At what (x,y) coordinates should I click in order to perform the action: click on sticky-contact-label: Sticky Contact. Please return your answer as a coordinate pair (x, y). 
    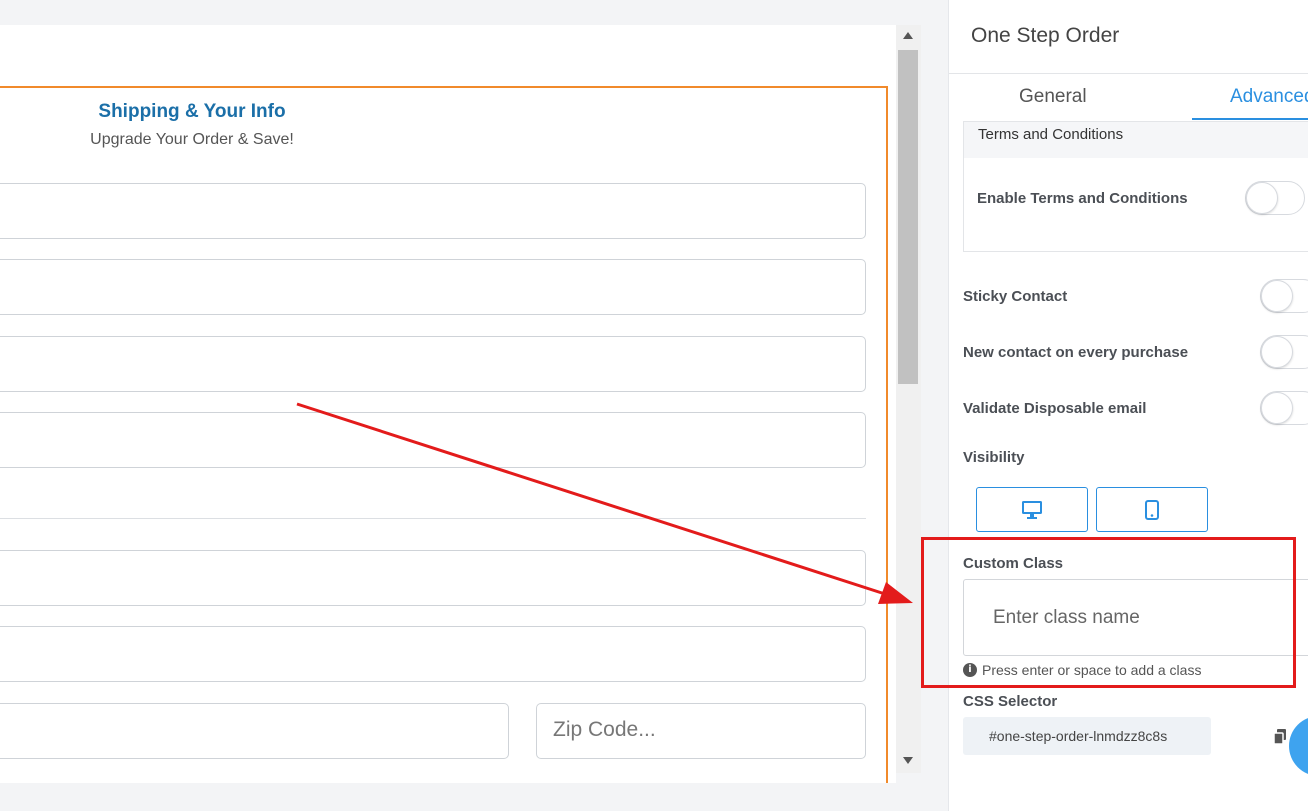
    Looking at the image, I should click on (1015, 296).